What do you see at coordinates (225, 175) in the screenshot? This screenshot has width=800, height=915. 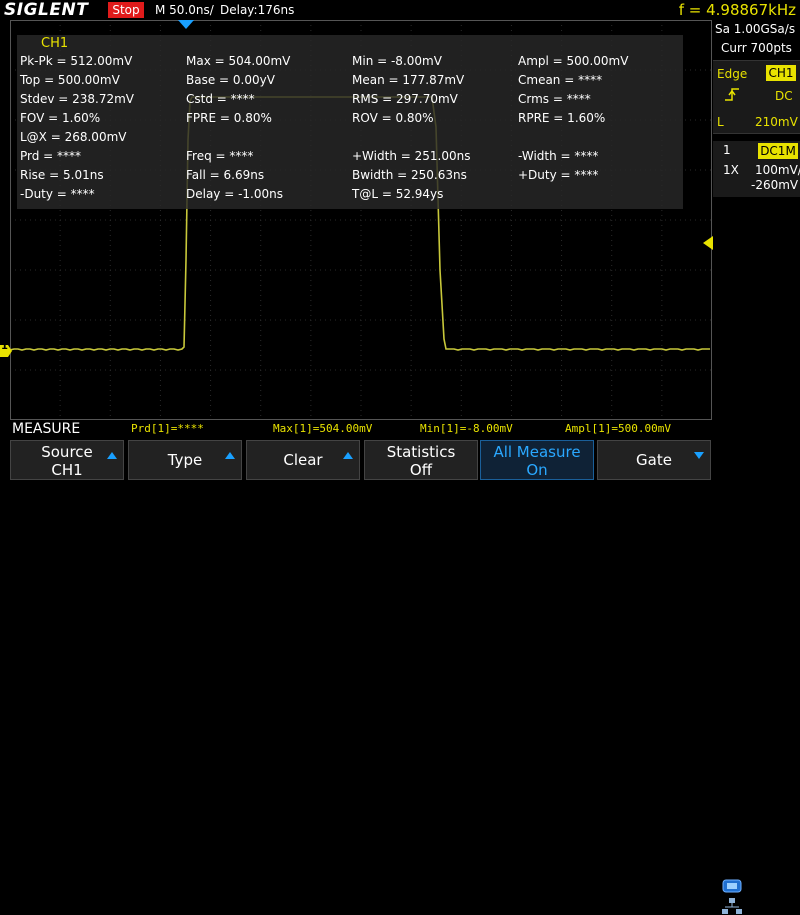 I see `measurement-cell: Fall = 6.69ns` at bounding box center [225, 175].